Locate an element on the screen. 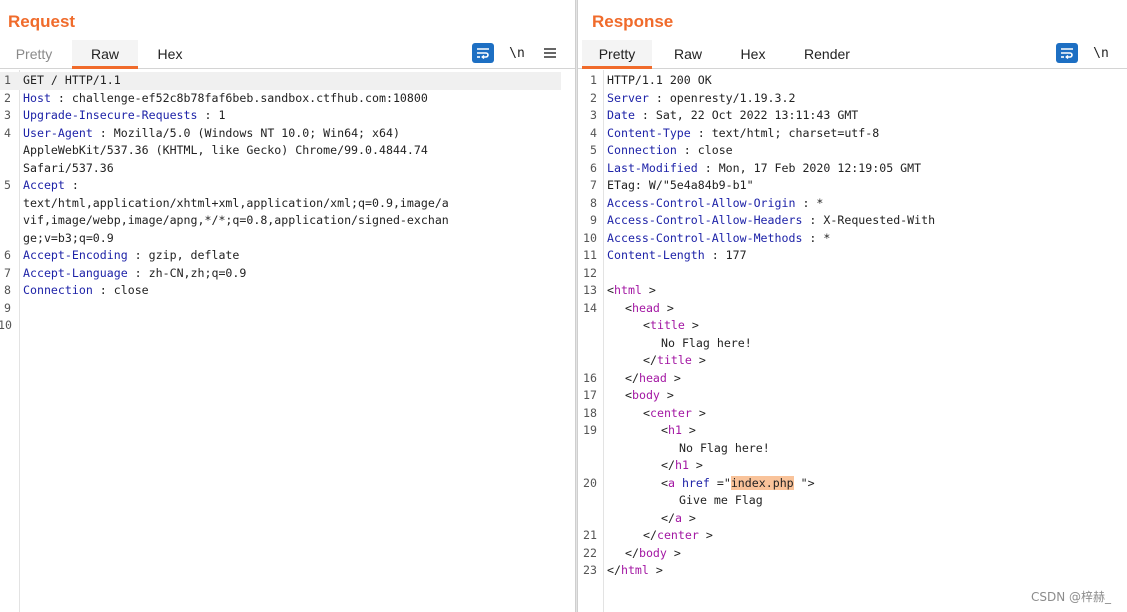  line-text: Accept-Language : zh-CN,zh;q=0.9 is located at coordinates (134, 274).